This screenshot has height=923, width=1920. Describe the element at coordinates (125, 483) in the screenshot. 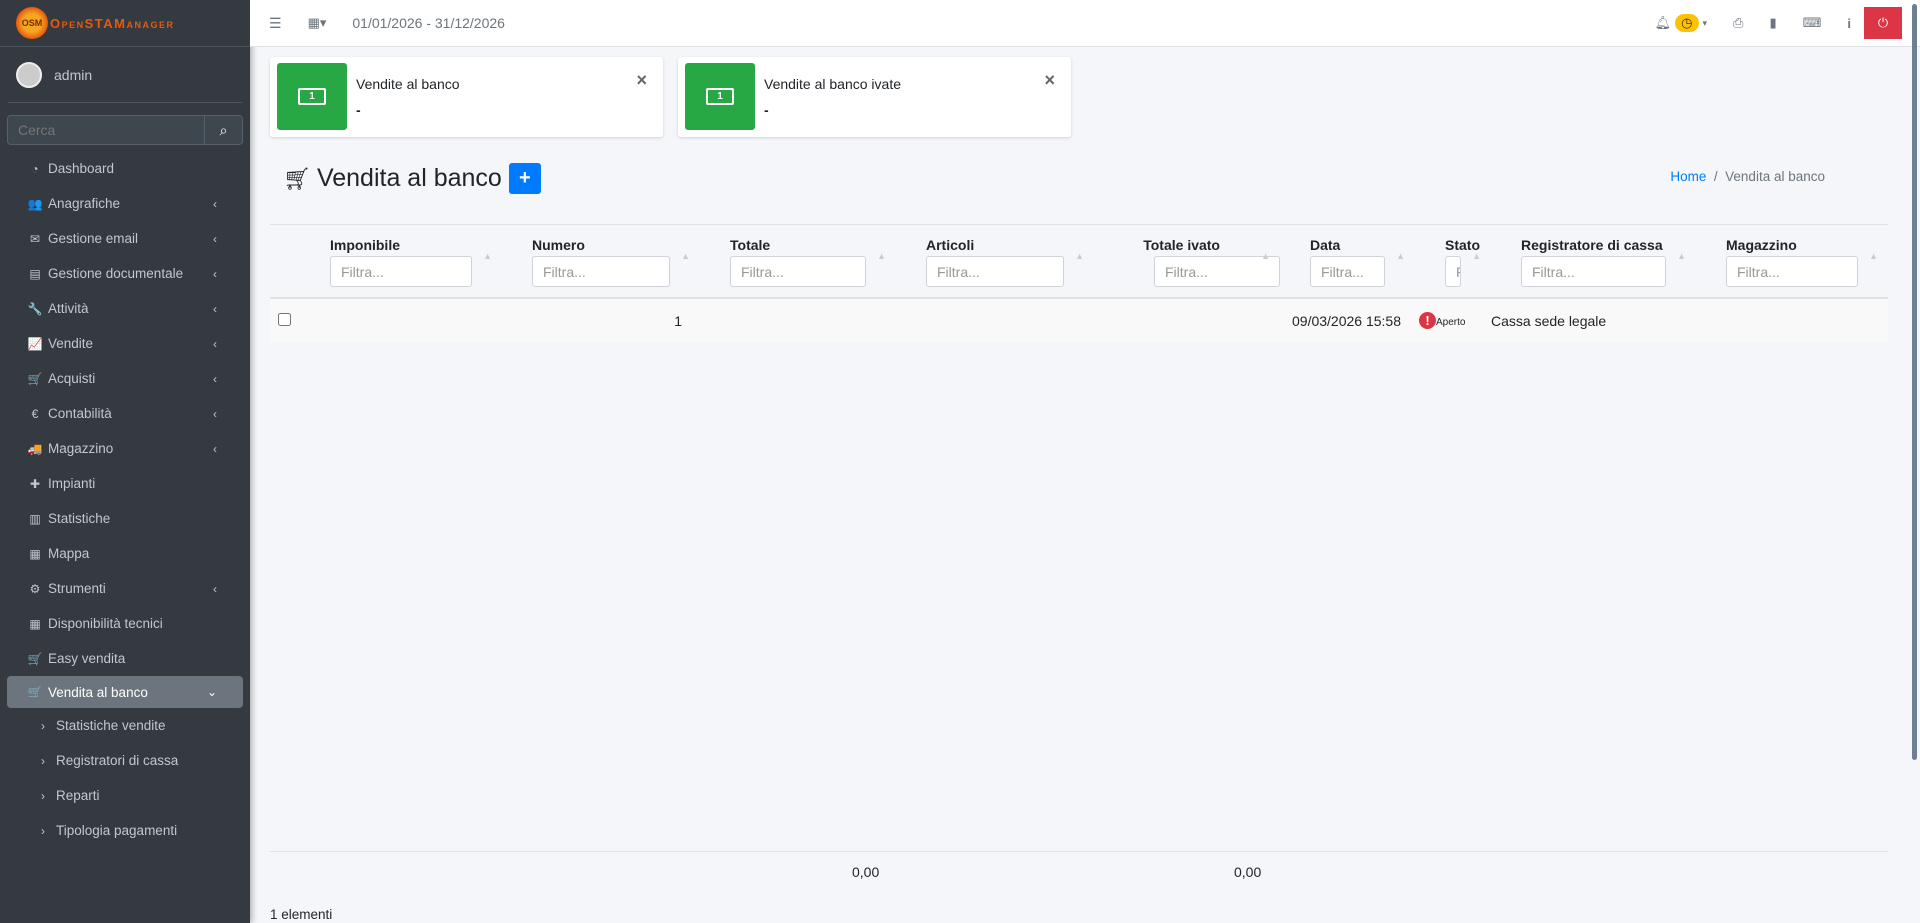

I see `sidebar-item-impianti: ✚ Impianti` at that location.